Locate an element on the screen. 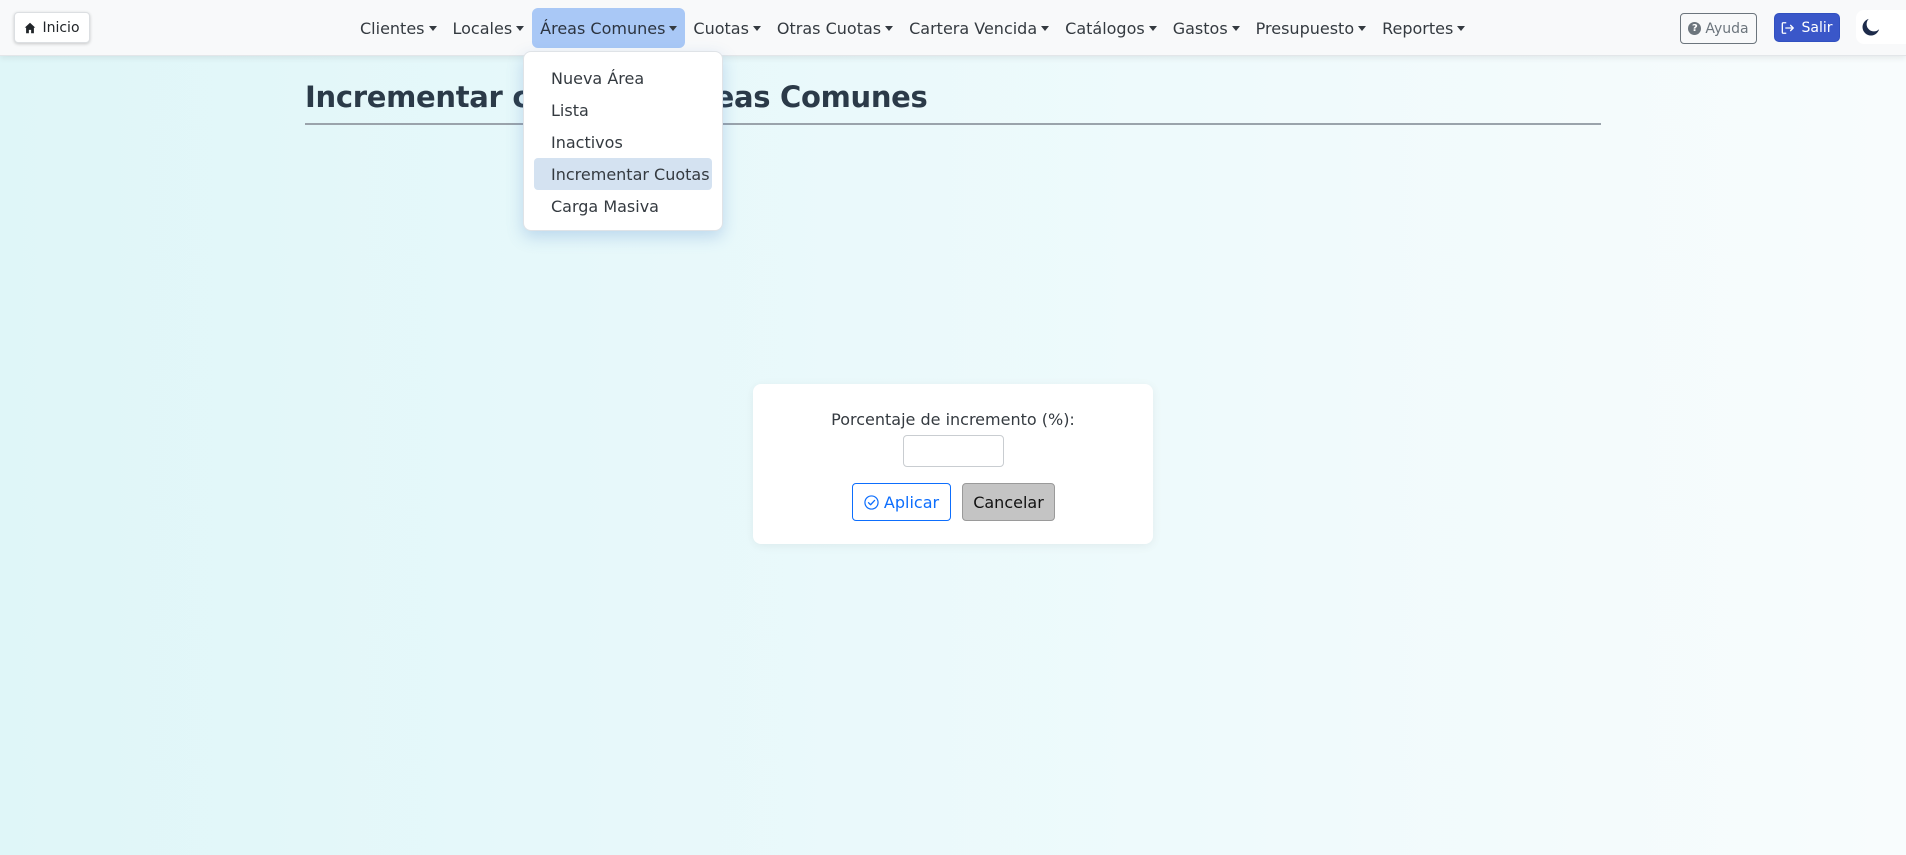 The image size is (1906, 855). menu-areas-comunes: Áreas Comunes is located at coordinates (609, 28).